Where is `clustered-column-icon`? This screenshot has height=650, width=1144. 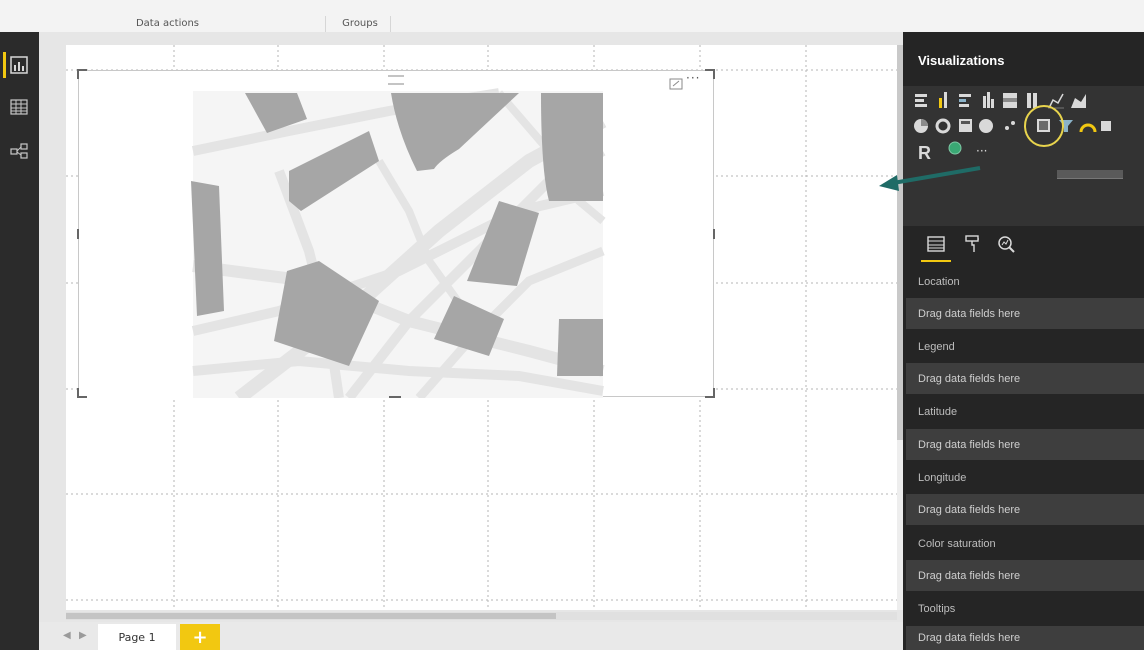
clustered-column-icon is located at coordinates (988, 100).